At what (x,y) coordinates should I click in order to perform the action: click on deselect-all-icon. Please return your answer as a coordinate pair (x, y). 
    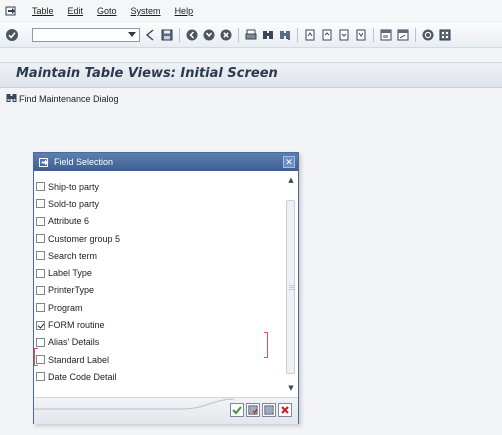
    Looking at the image, I should click on (269, 410).